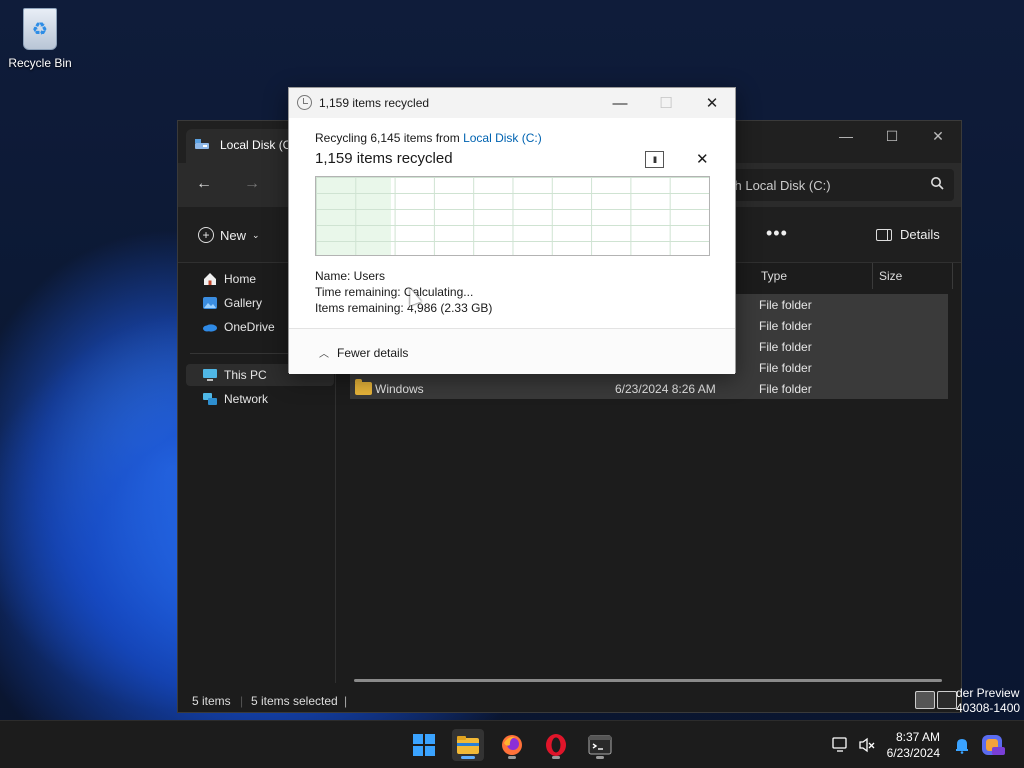  What do you see at coordinates (373, 352) in the screenshot?
I see `fewer-details-label: Fewer details` at bounding box center [373, 352].